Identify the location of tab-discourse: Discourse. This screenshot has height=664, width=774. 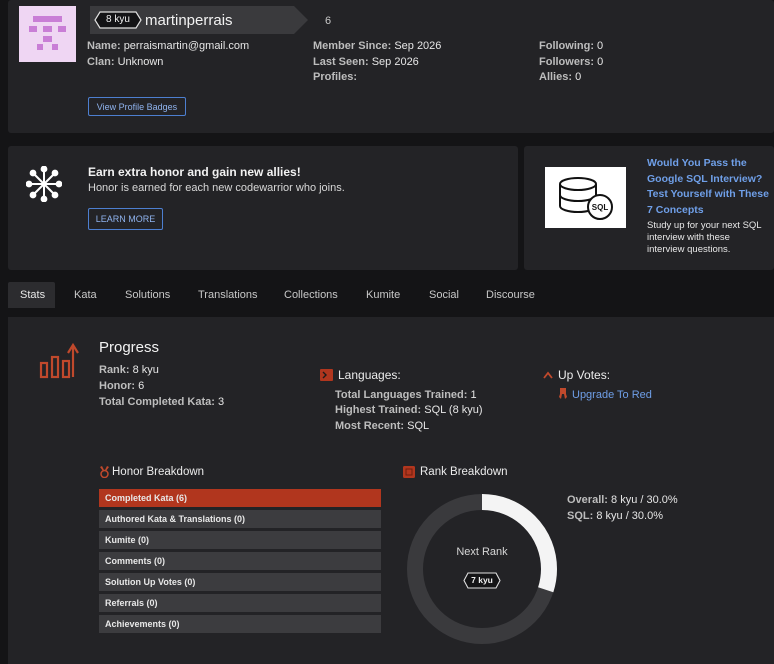
(510, 295).